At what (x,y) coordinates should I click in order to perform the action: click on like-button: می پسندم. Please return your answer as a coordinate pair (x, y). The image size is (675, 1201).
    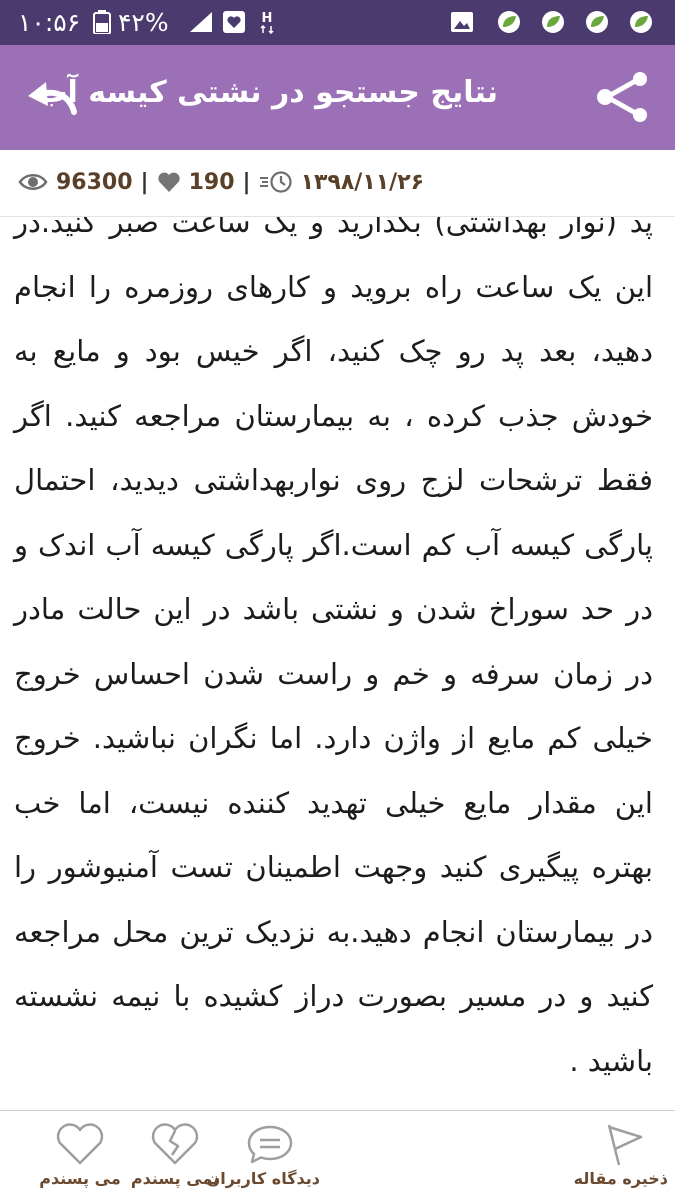
    Looking at the image, I should click on (80, 1156).